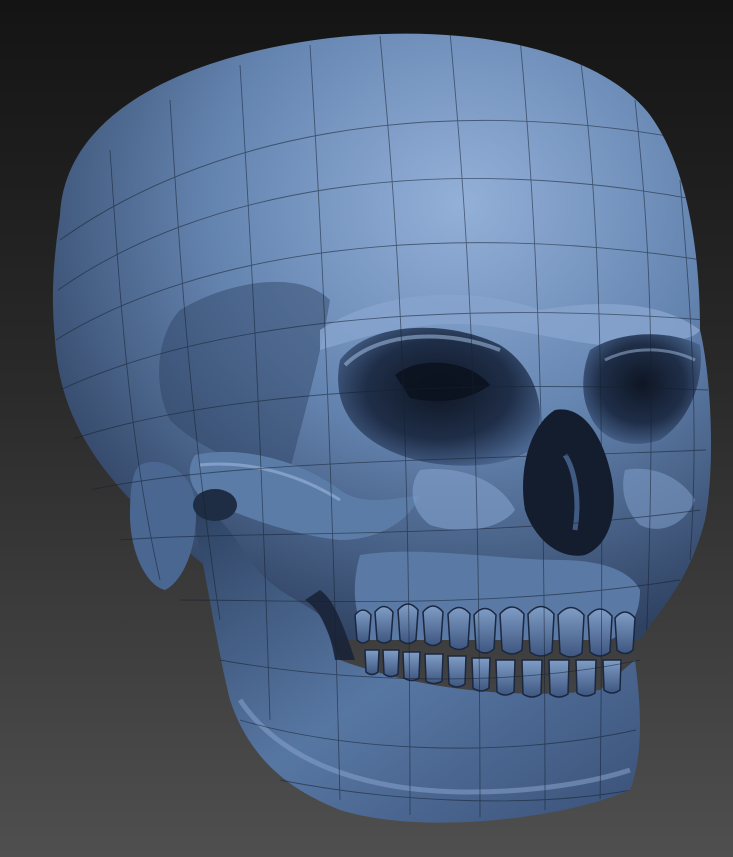 Image resolution: width=733 pixels, height=857 pixels. What do you see at coordinates (215, 505) in the screenshot?
I see `ear-canal` at bounding box center [215, 505].